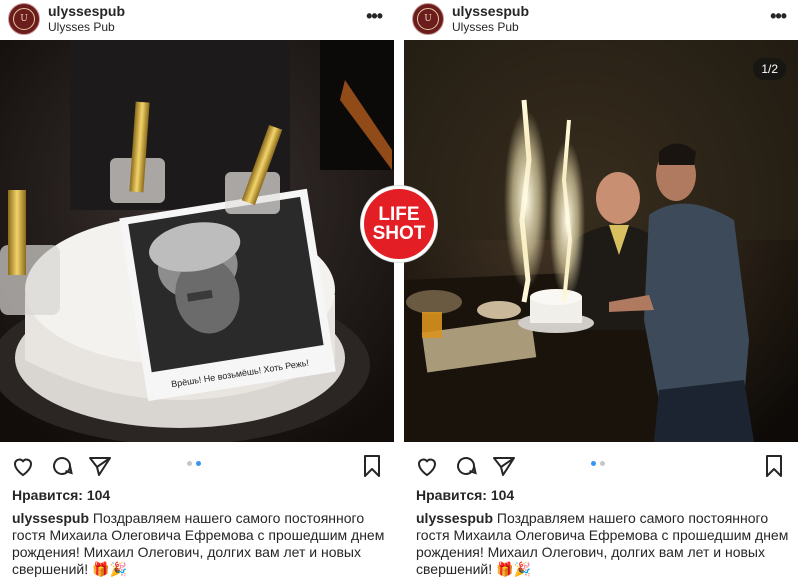 This screenshot has height=583, width=800. What do you see at coordinates (769, 69) in the screenshot?
I see `image-counter: 1/2` at bounding box center [769, 69].